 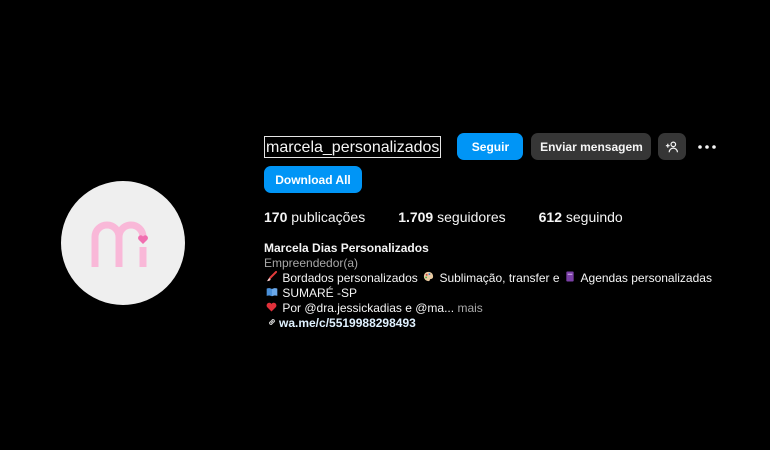 I want to click on more-options-icon, so click(x=707, y=147).